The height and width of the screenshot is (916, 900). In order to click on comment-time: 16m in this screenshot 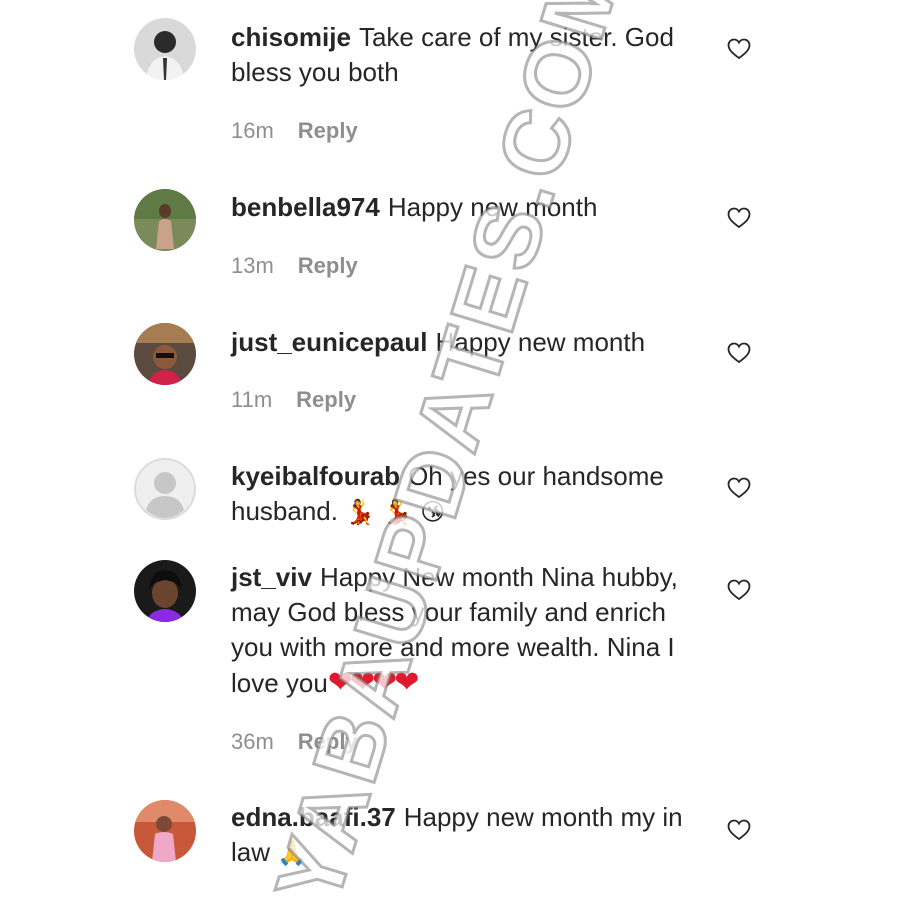, I will do `click(252, 130)`.